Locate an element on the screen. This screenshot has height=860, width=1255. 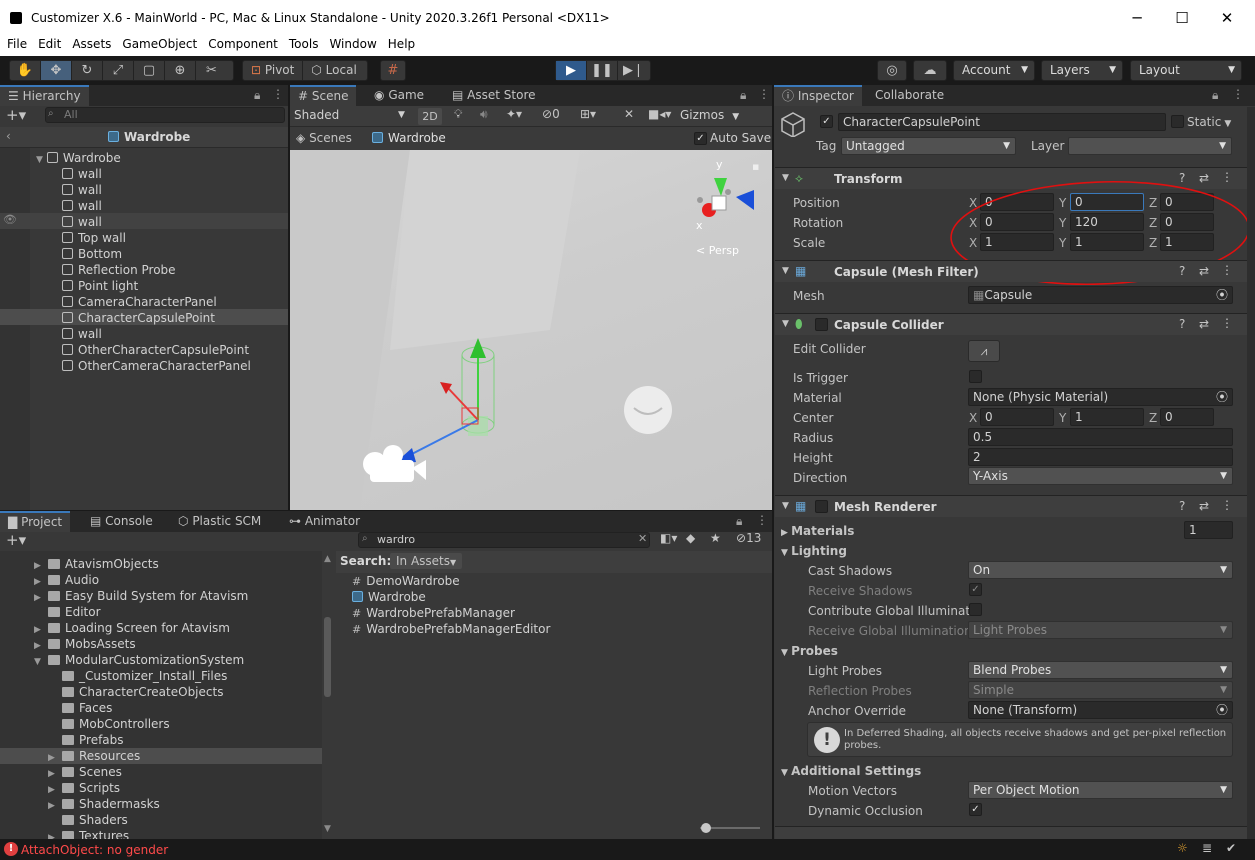
tab-scene: # Scene is located at coordinates (323, 95).